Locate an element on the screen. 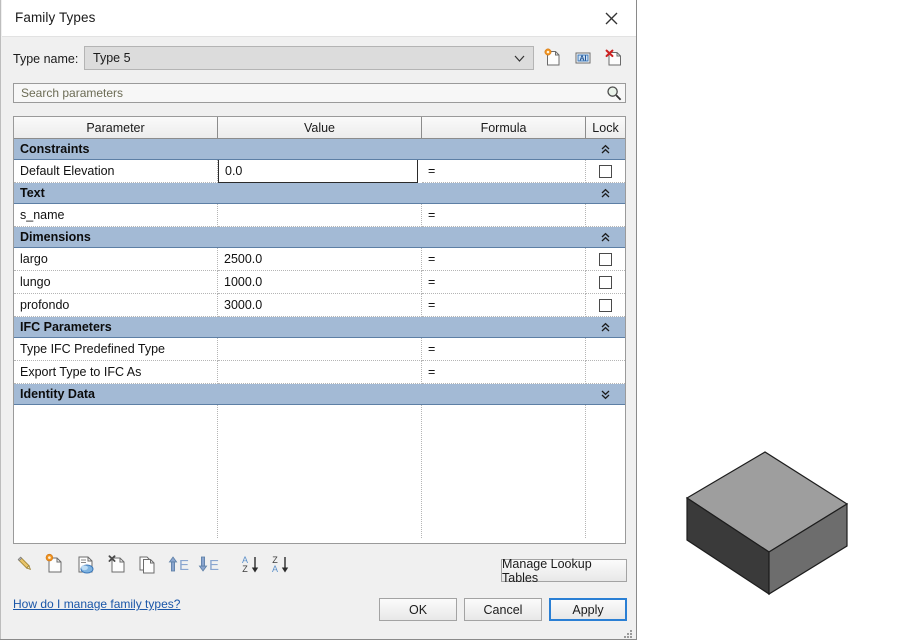 The image size is (920, 640). shared-parameter-icon is located at coordinates (86, 564).